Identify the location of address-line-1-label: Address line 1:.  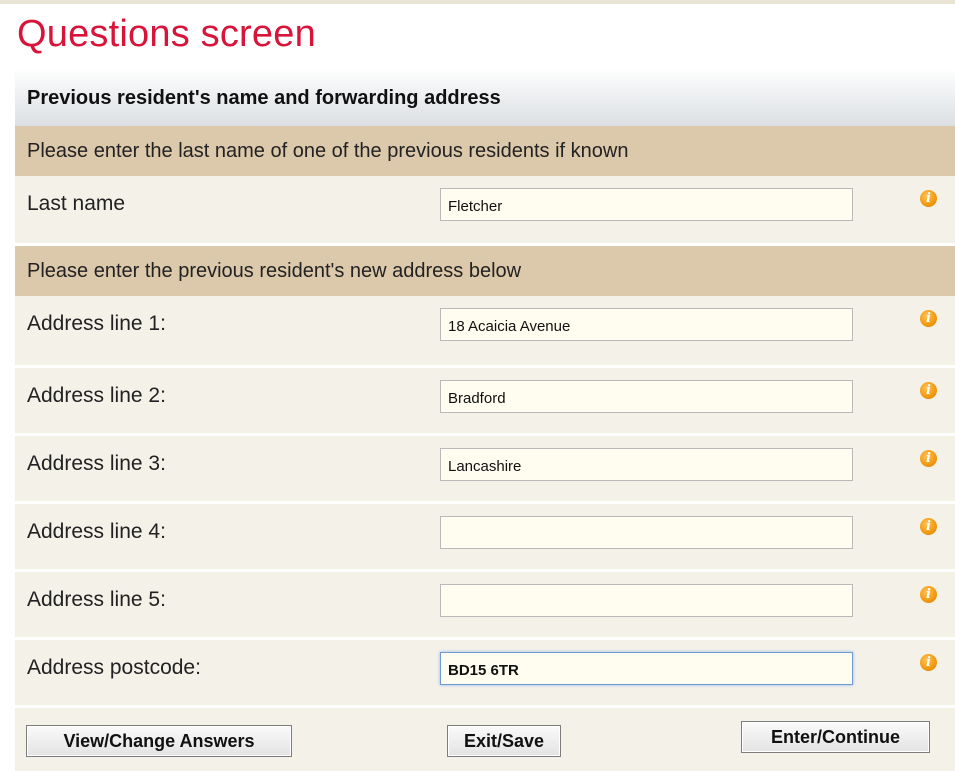
(96, 323).